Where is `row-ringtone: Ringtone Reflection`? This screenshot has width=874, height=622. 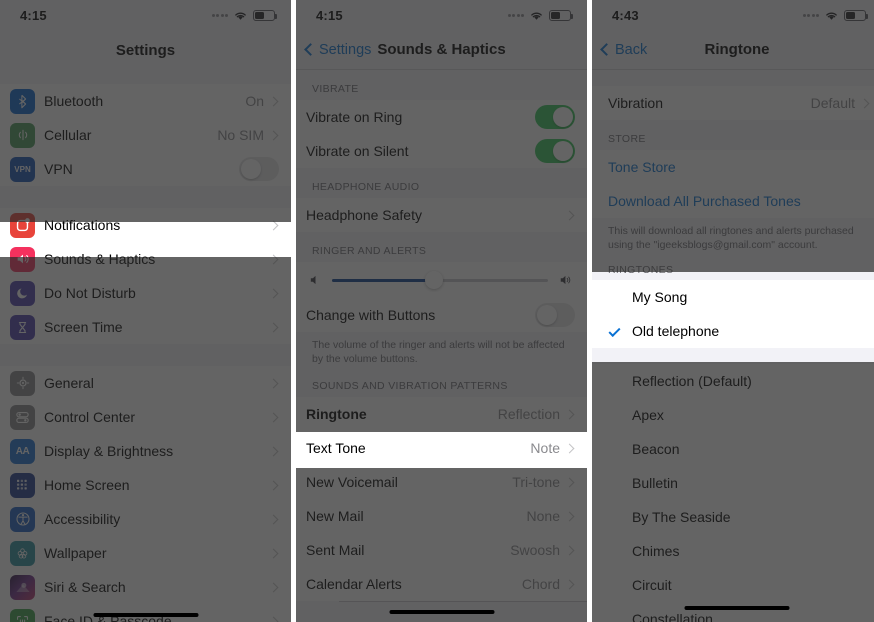 row-ringtone: Ringtone Reflection is located at coordinates (441, 414).